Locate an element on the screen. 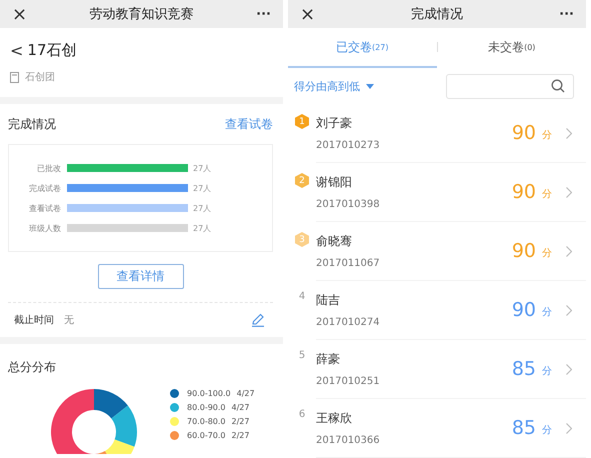  stat-label: 班级人数 is located at coordinates (44, 228).